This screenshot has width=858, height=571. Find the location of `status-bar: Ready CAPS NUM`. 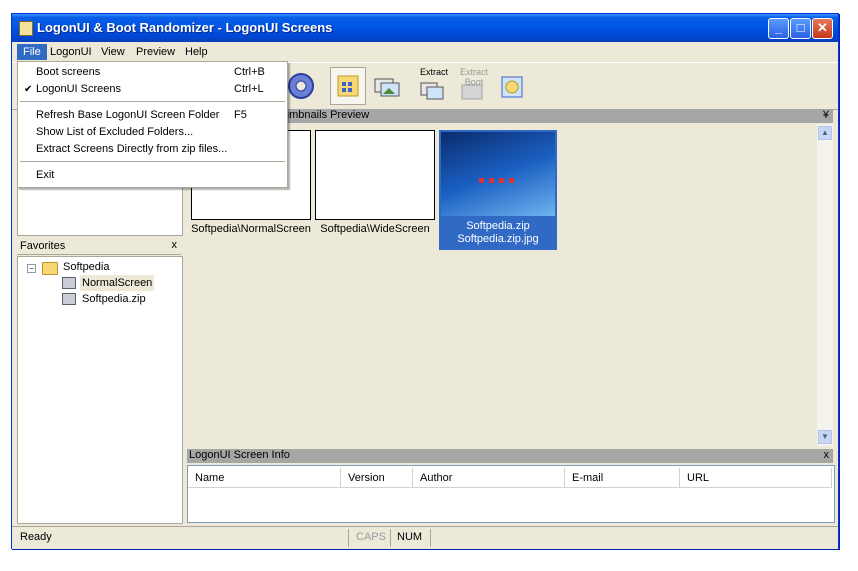

status-bar: Ready CAPS NUM is located at coordinates (425, 537).